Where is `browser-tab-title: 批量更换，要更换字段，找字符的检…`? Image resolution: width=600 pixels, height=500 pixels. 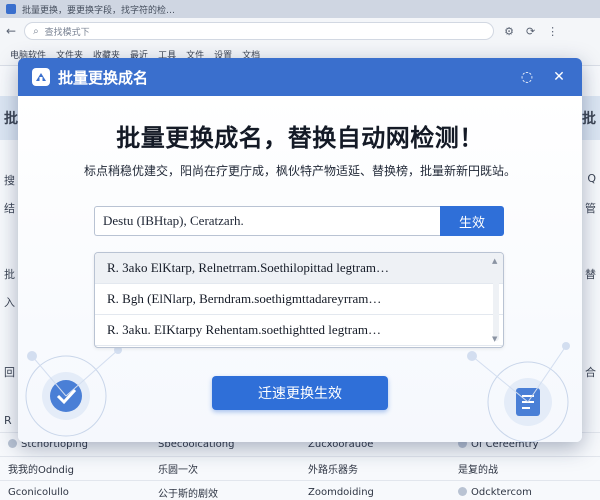
browser-tab-title: 批量更换，要更换字段，找字符的检… is located at coordinates (98, 9).